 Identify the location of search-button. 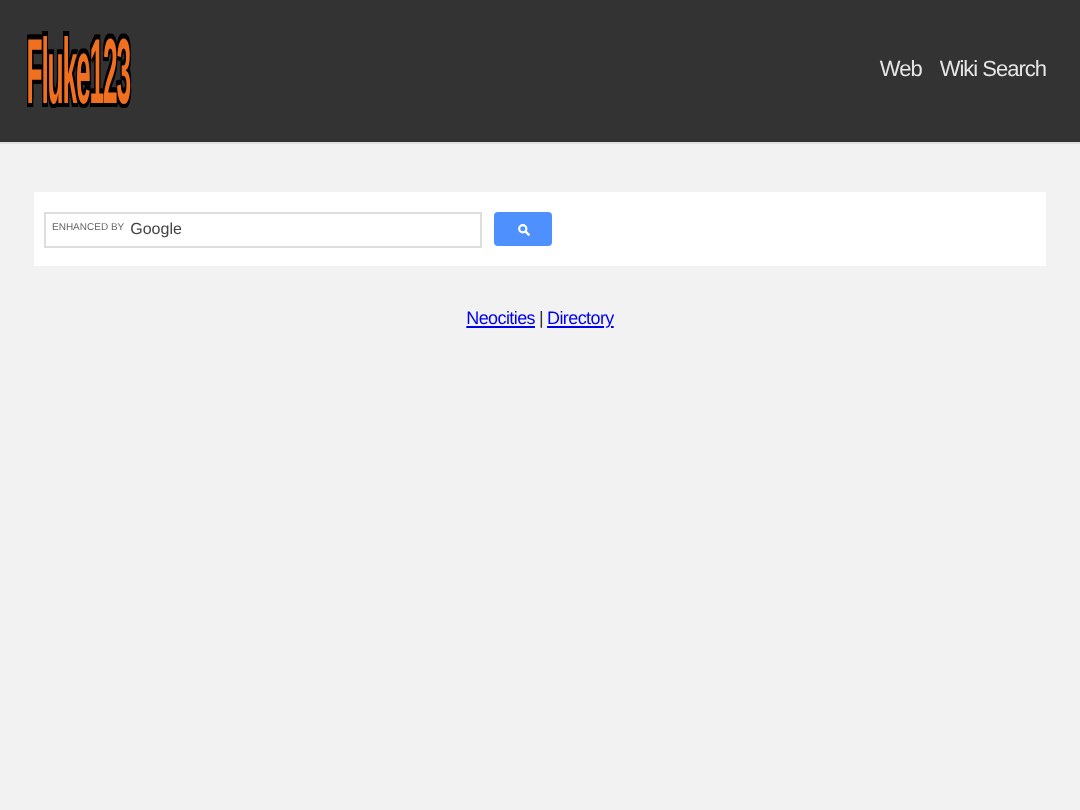
(523, 229).